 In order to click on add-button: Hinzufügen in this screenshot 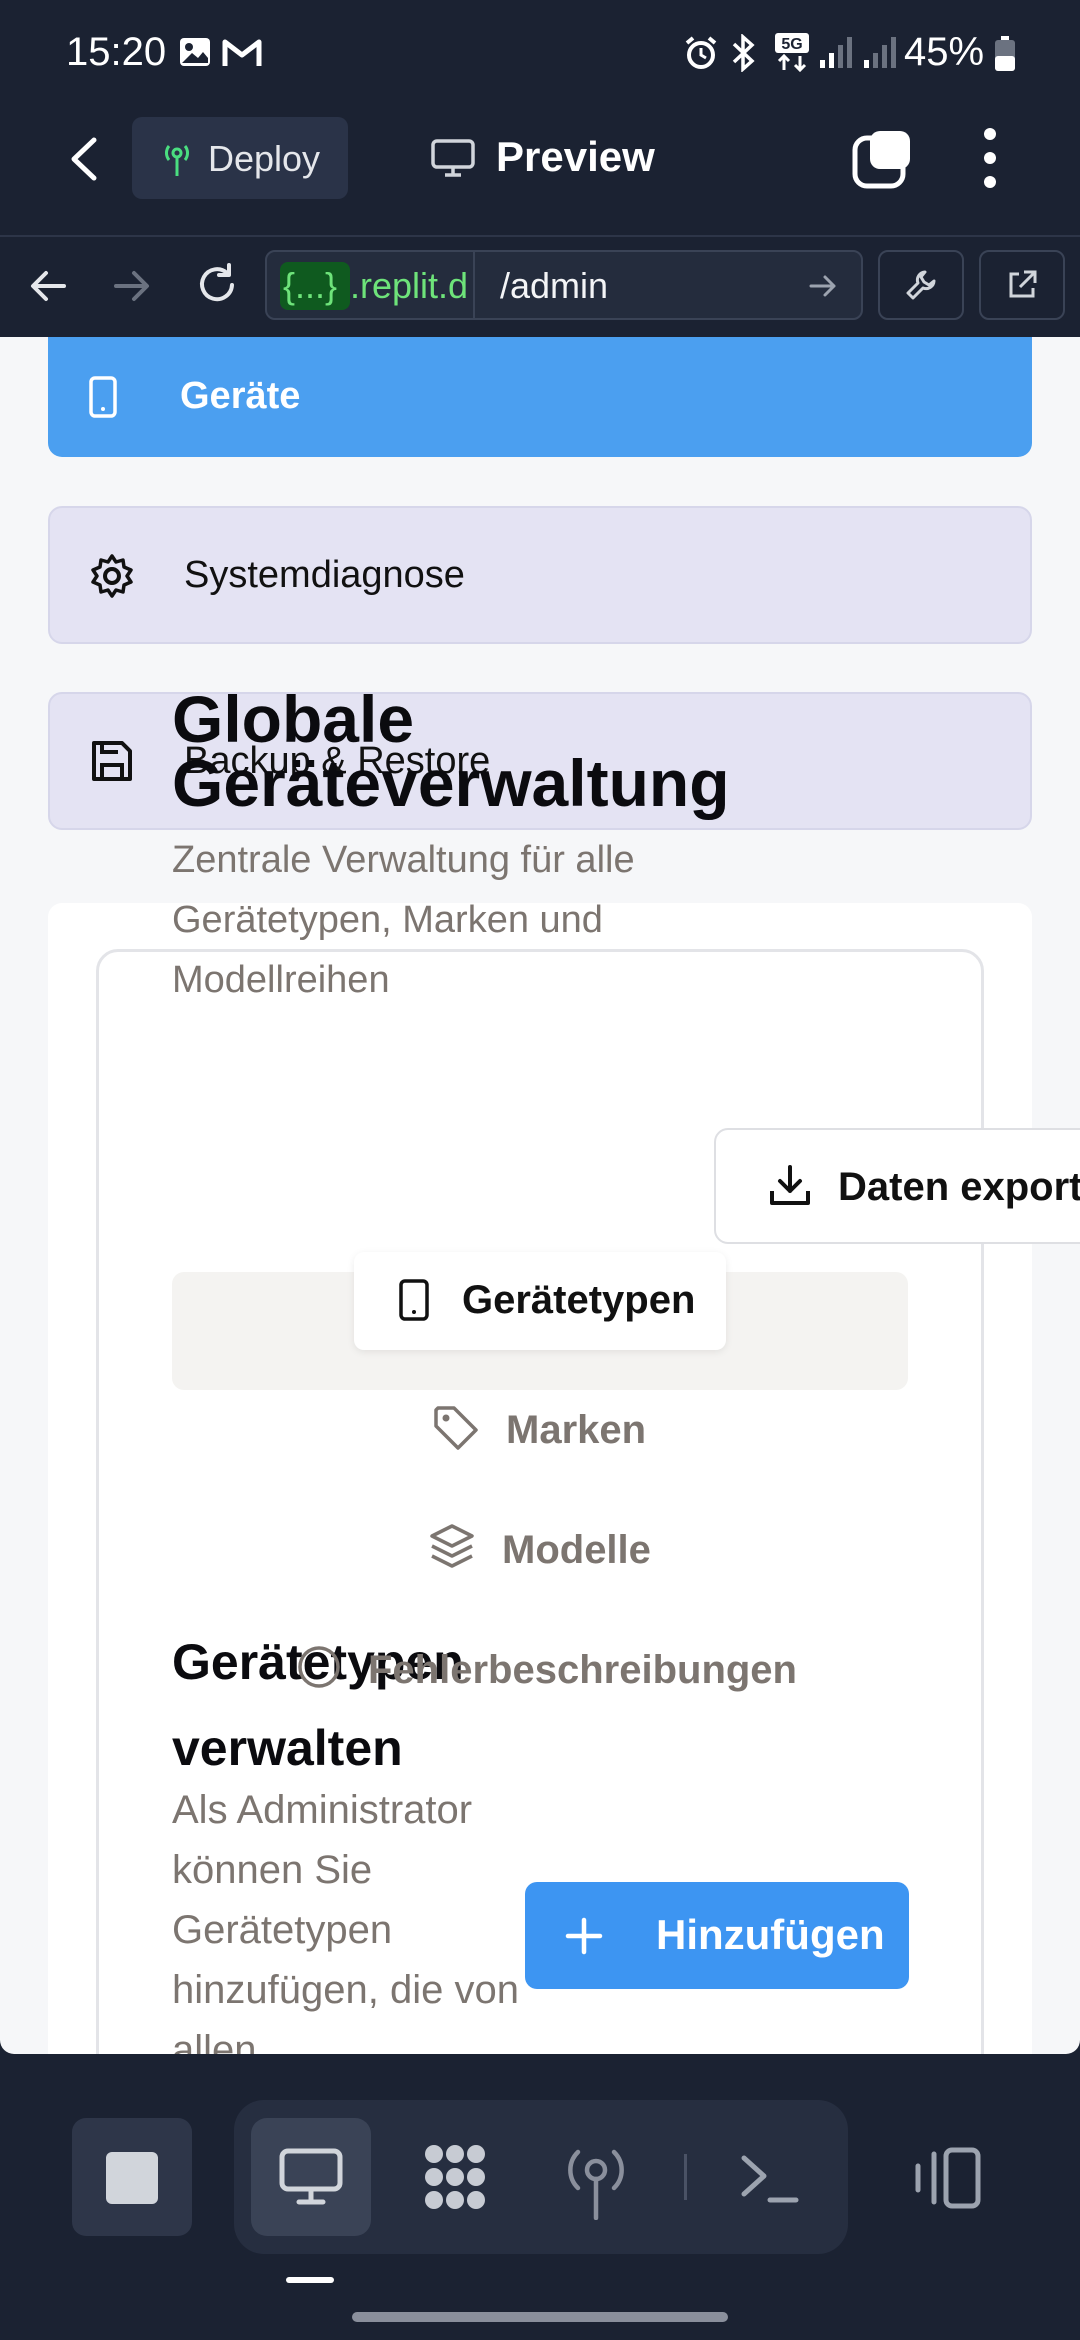, I will do `click(717, 1935)`.